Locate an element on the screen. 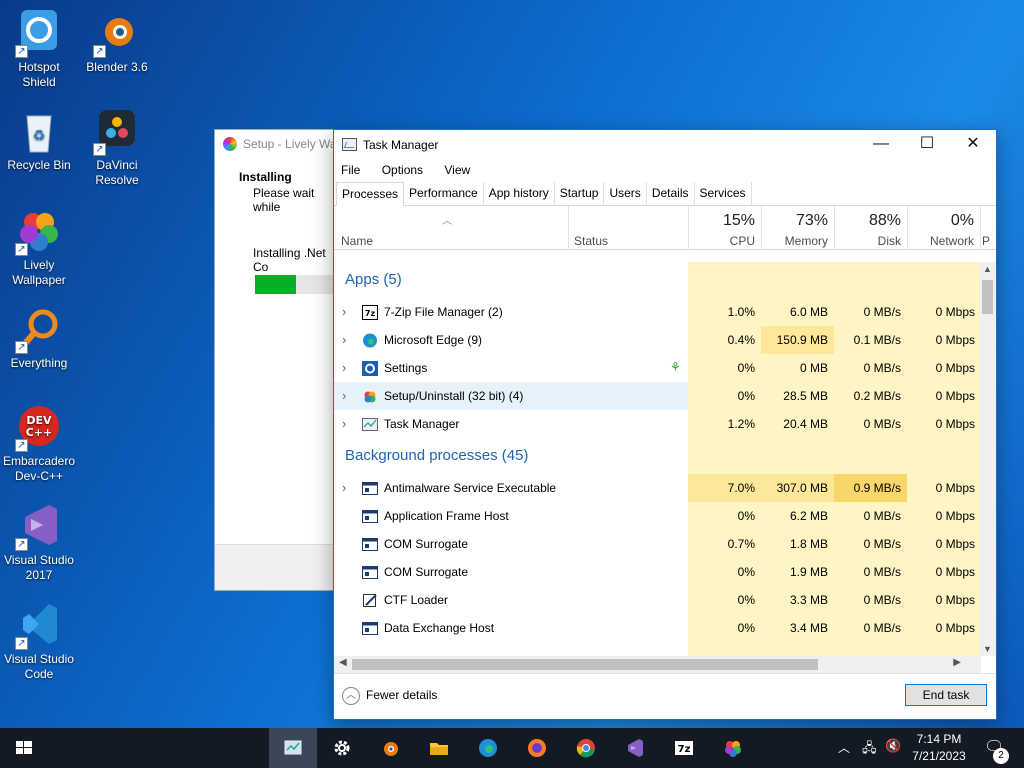  memory-value: 3.3 MB is located at coordinates (808, 600).